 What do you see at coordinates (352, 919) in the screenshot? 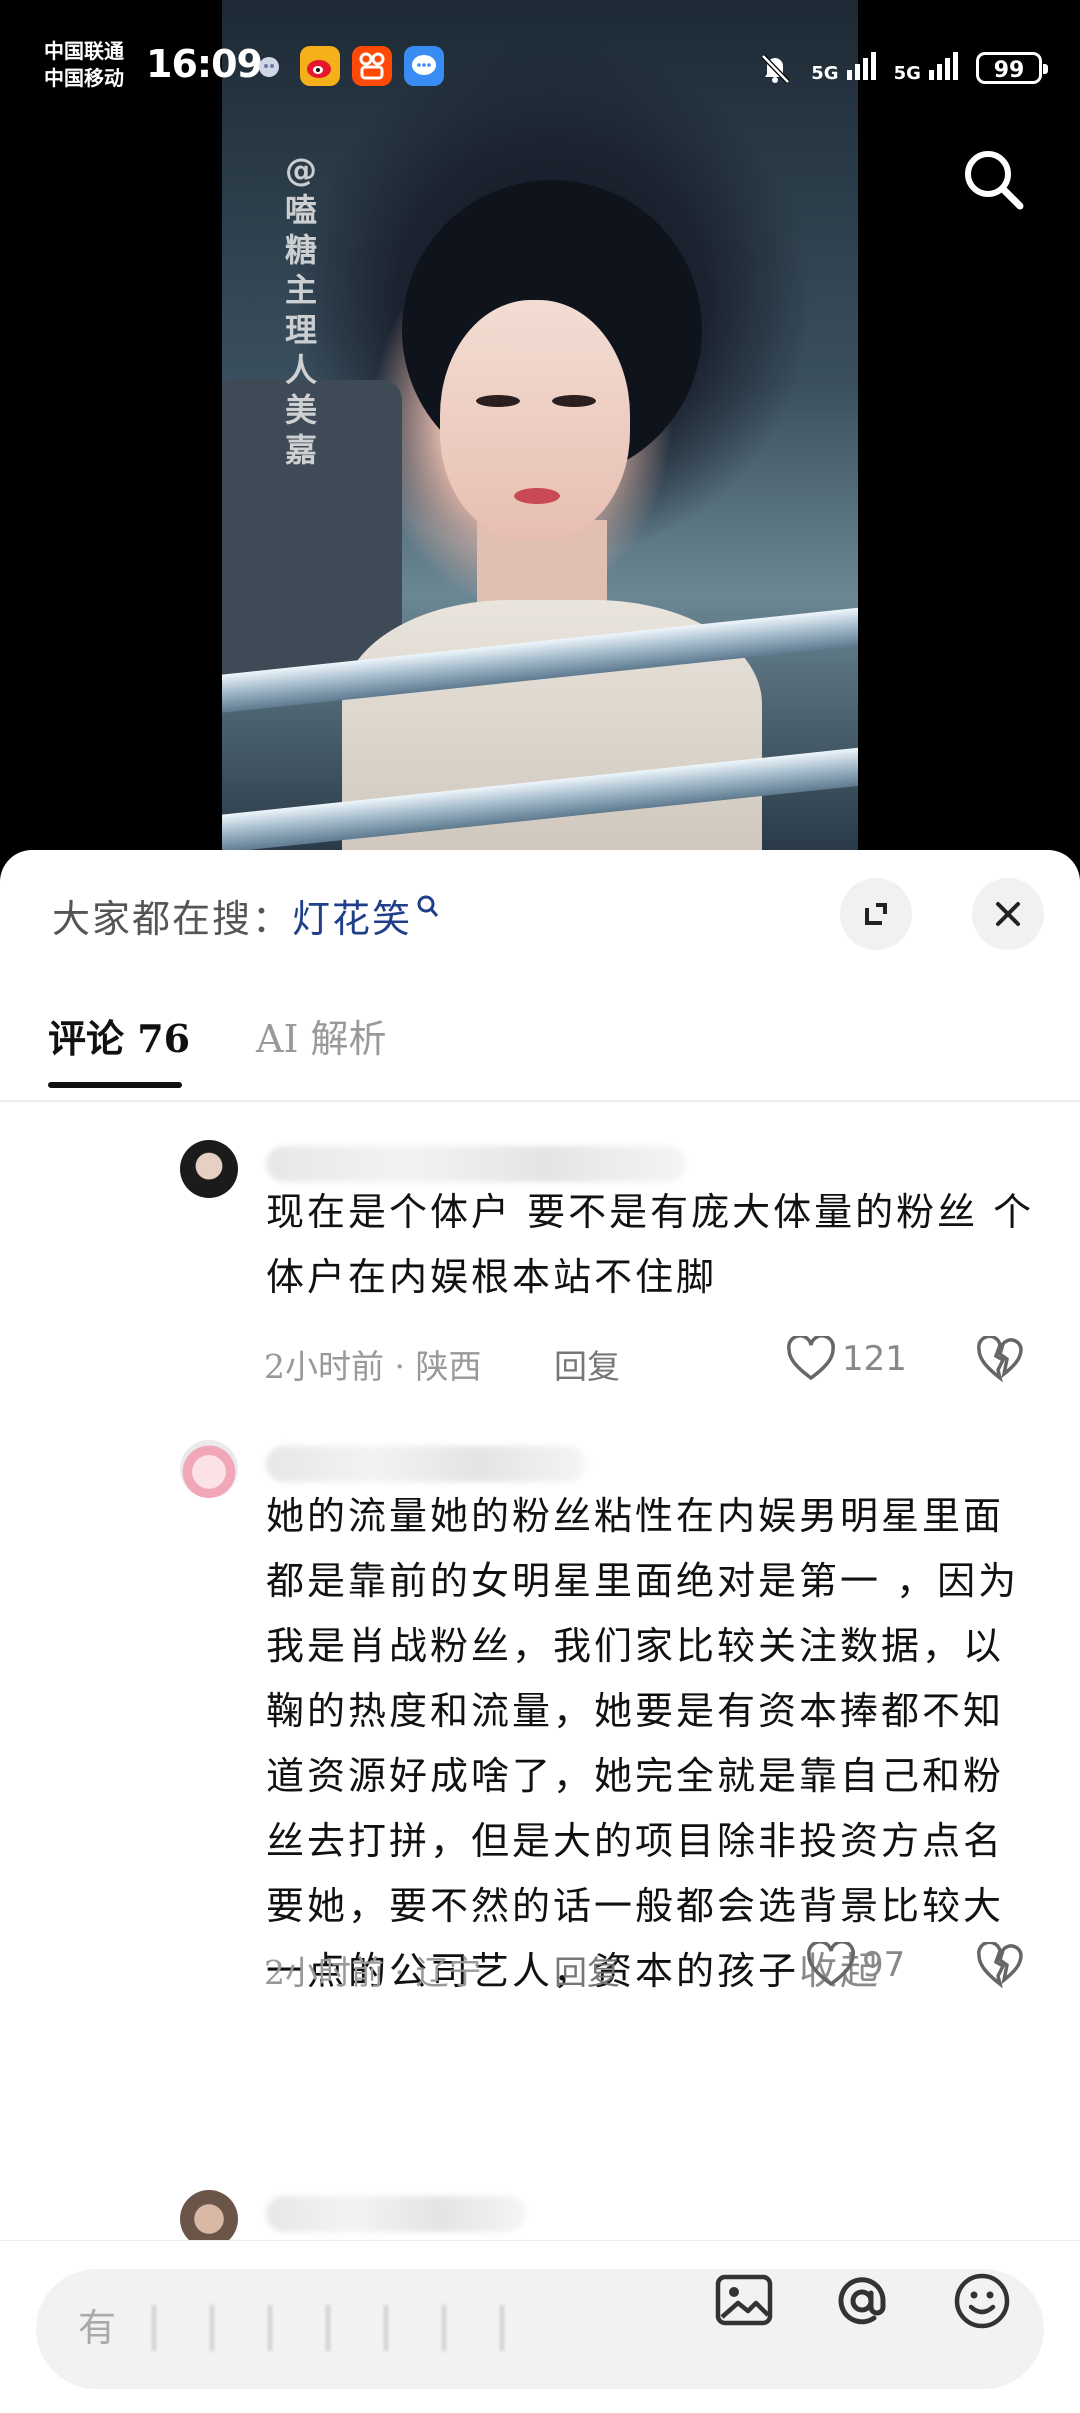
I see `trending-keyword: 灯花笑` at bounding box center [352, 919].